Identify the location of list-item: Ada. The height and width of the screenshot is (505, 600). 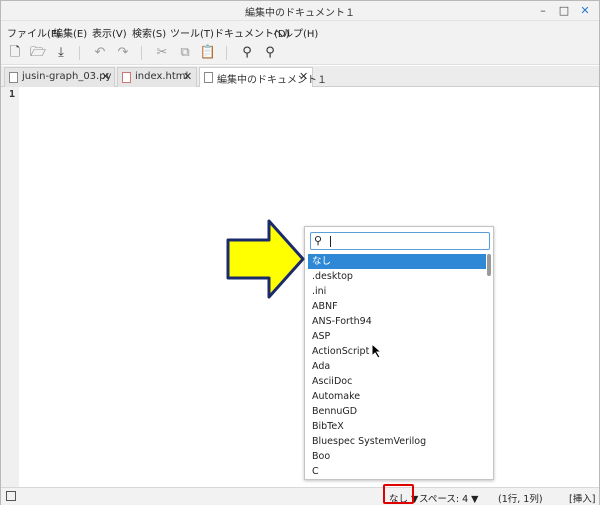
(397, 366).